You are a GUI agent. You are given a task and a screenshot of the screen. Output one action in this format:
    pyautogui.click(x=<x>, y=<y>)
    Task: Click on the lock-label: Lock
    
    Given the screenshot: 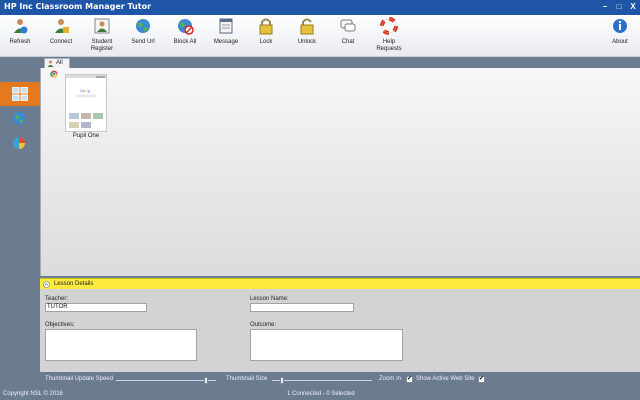 What is the action you would take?
    pyautogui.click(x=266, y=42)
    